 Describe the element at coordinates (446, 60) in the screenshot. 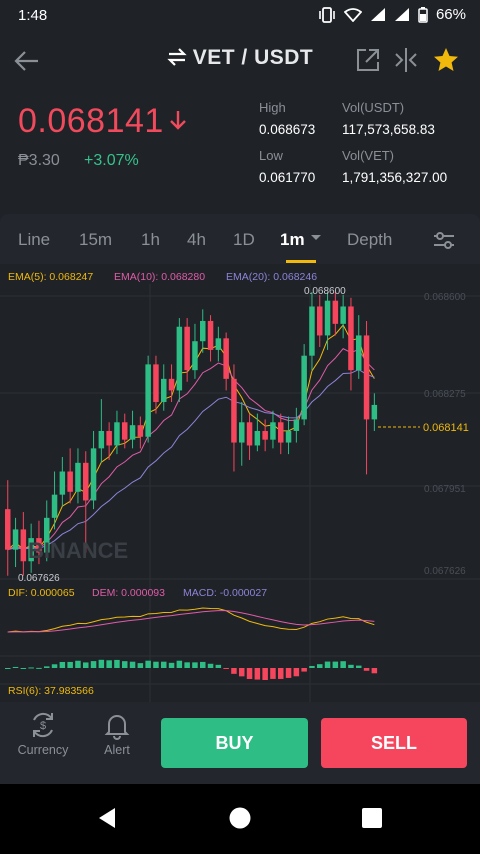

I see `favorite-star-icon` at that location.